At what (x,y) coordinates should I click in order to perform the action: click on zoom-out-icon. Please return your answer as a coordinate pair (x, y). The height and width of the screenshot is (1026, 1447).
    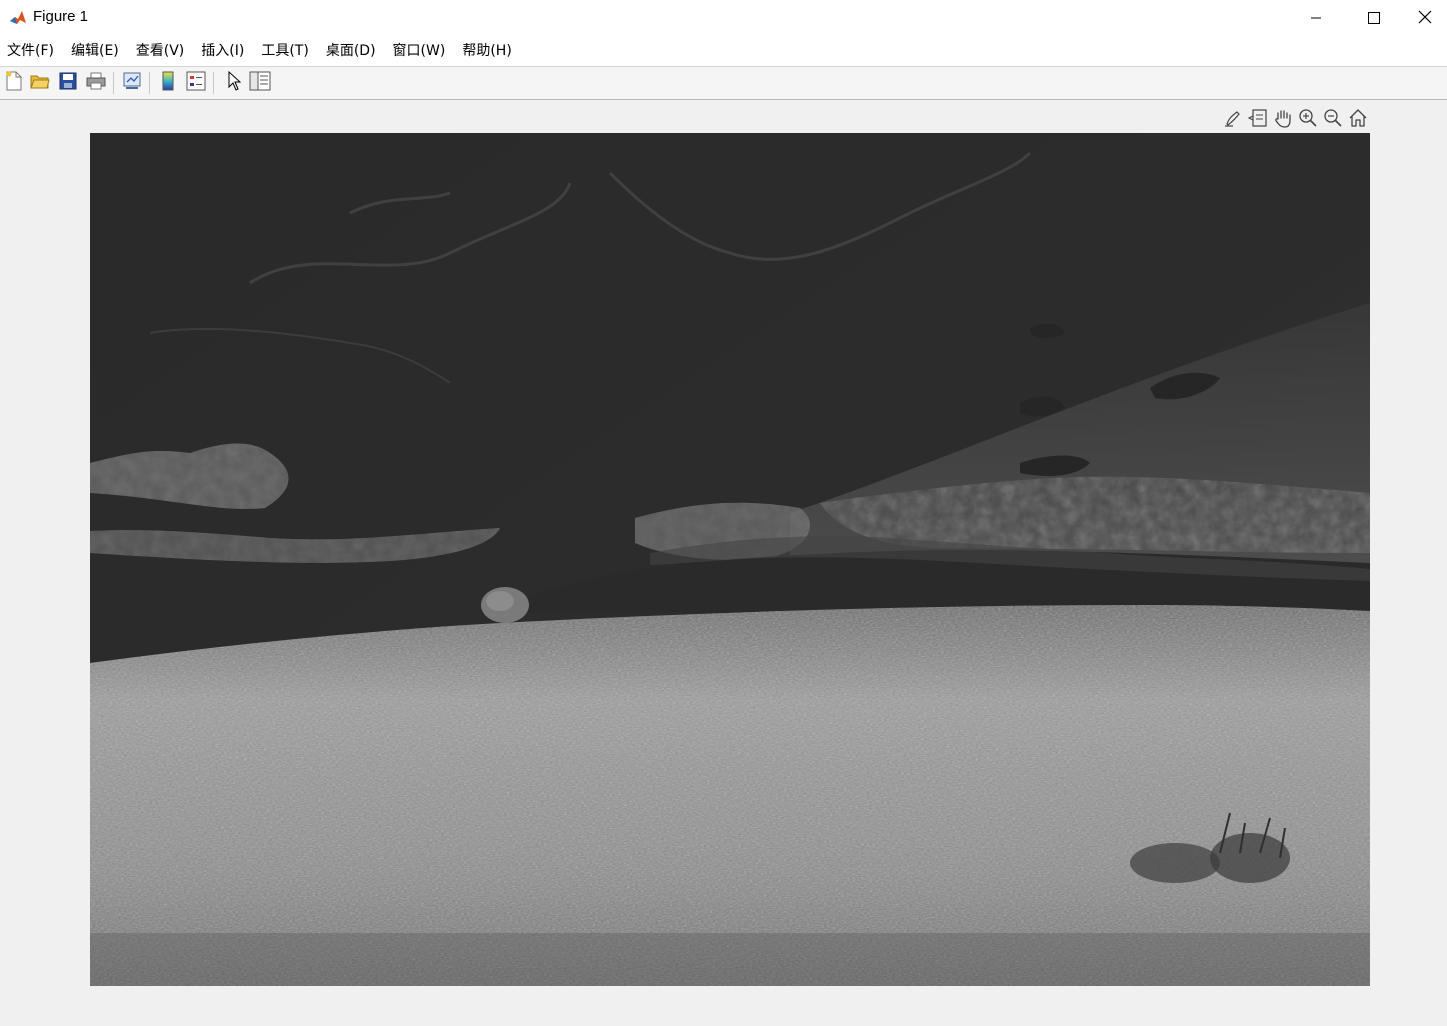
    Looking at the image, I should click on (1333, 120).